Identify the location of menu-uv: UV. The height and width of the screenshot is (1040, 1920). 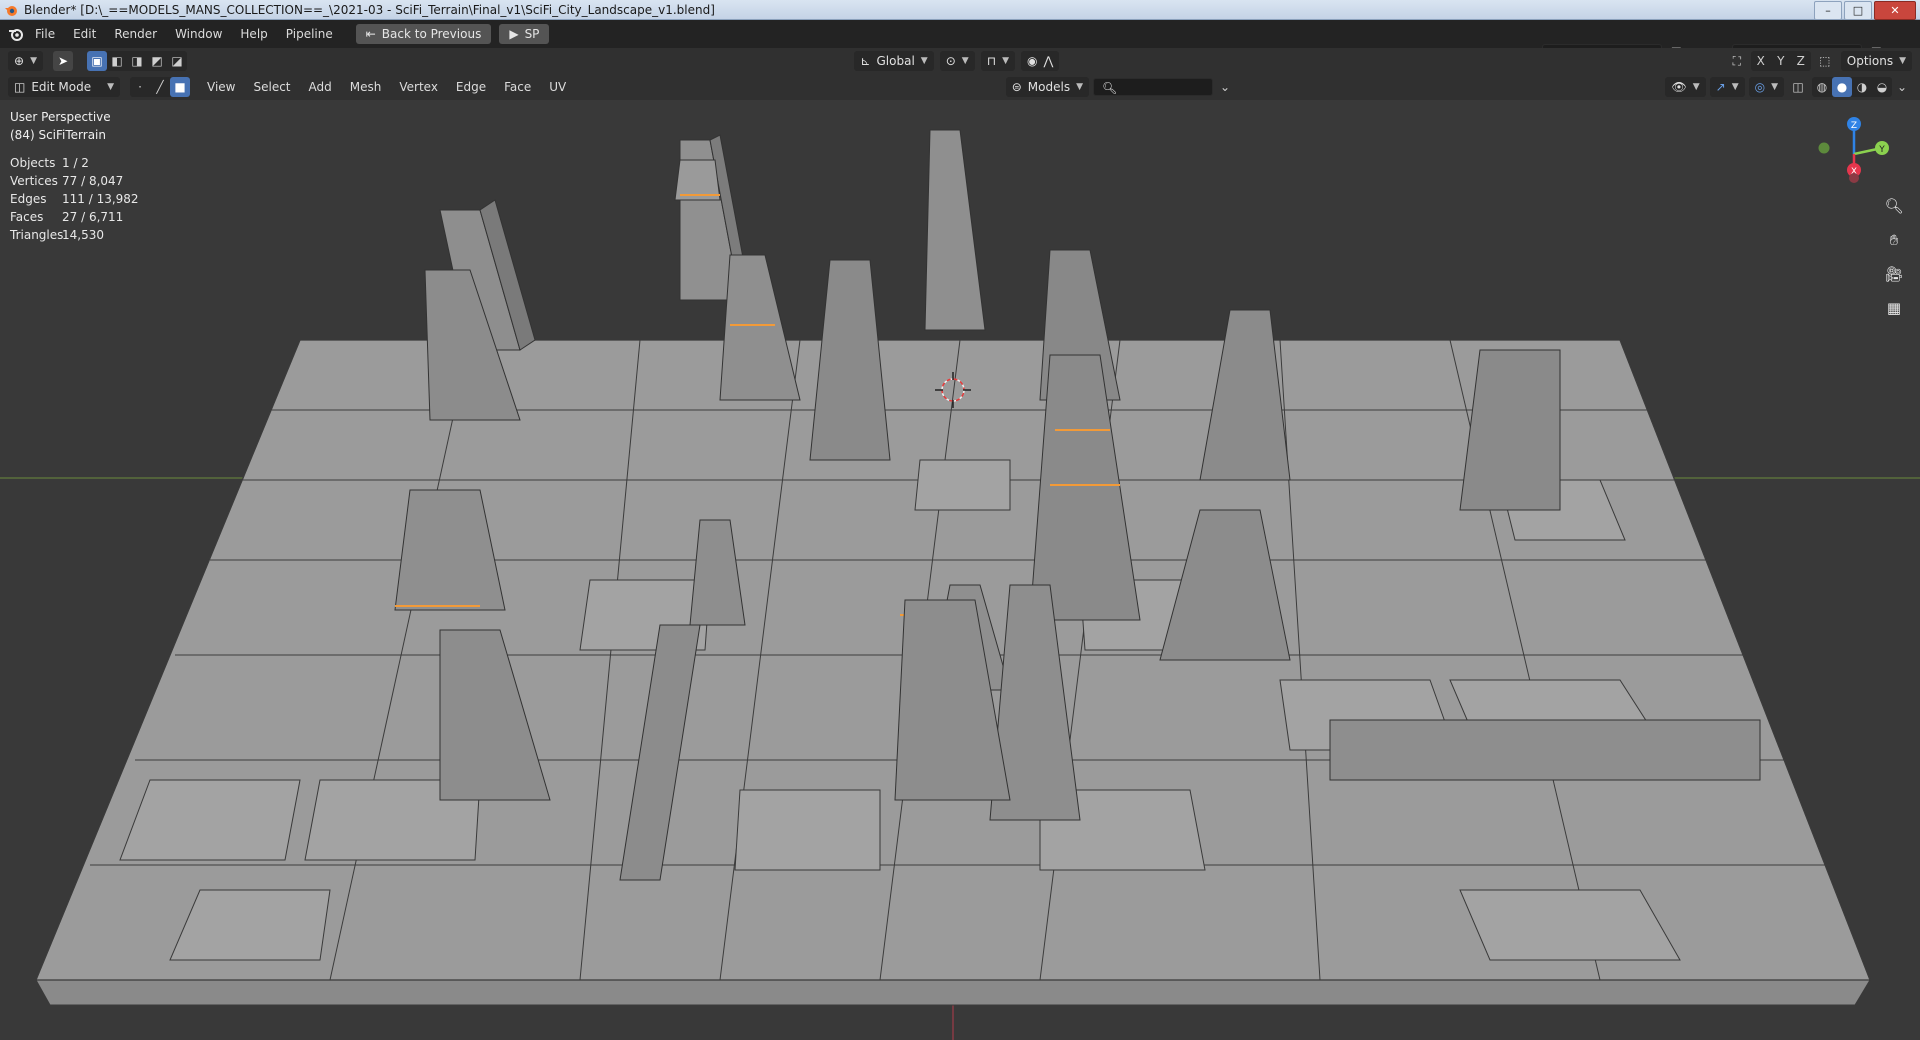
(557, 87).